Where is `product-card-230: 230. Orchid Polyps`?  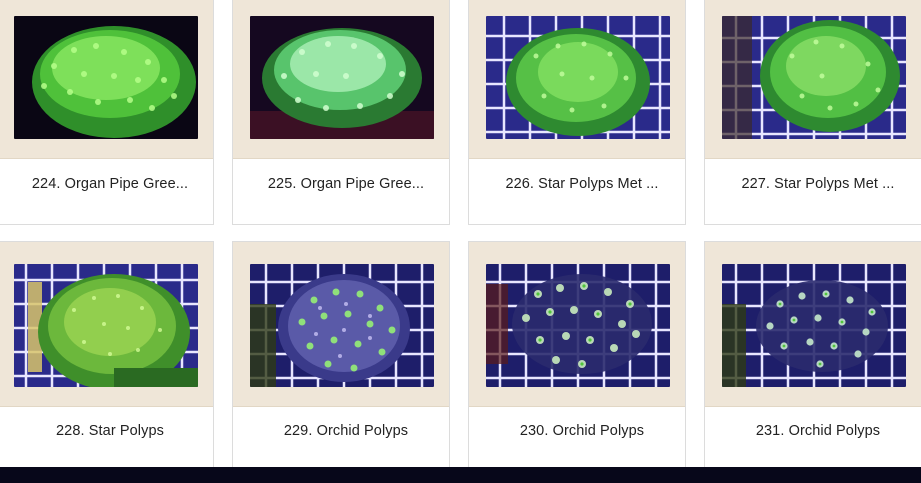
product-card-230: 230. Orchid Polyps is located at coordinates (577, 356).